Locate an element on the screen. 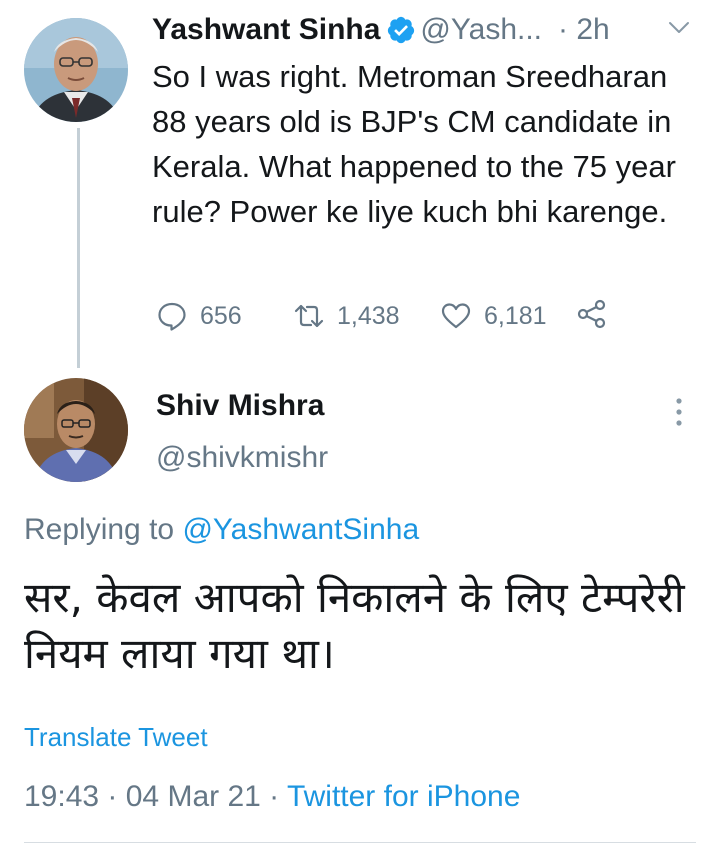 Image resolution: width=720 pixels, height=846 pixels. tweet-time: 19:43 is located at coordinates (62, 796).